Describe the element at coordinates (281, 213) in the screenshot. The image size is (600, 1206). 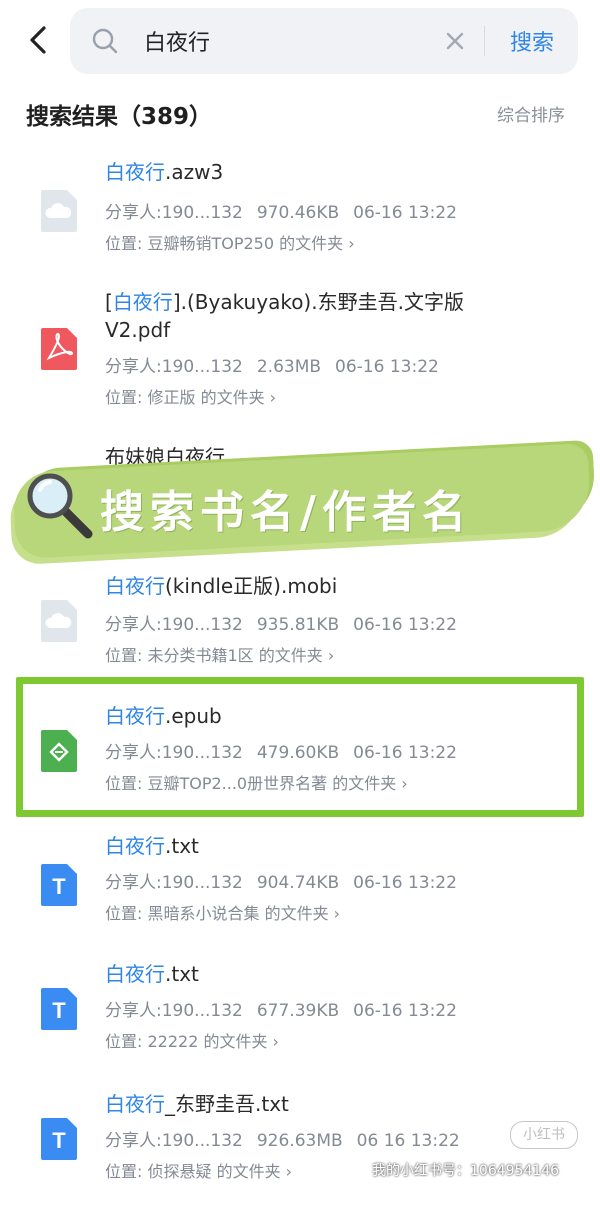
I see `file-meta: 分享人:190...132 970.46KB 06-16 13:22` at that location.